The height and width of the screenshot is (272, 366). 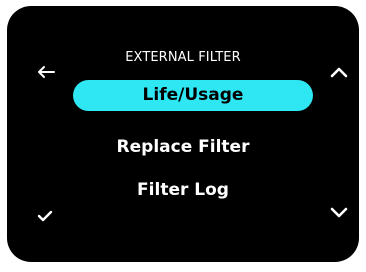 I want to click on menu-item-filter-log: Filter Log, so click(x=183, y=190).